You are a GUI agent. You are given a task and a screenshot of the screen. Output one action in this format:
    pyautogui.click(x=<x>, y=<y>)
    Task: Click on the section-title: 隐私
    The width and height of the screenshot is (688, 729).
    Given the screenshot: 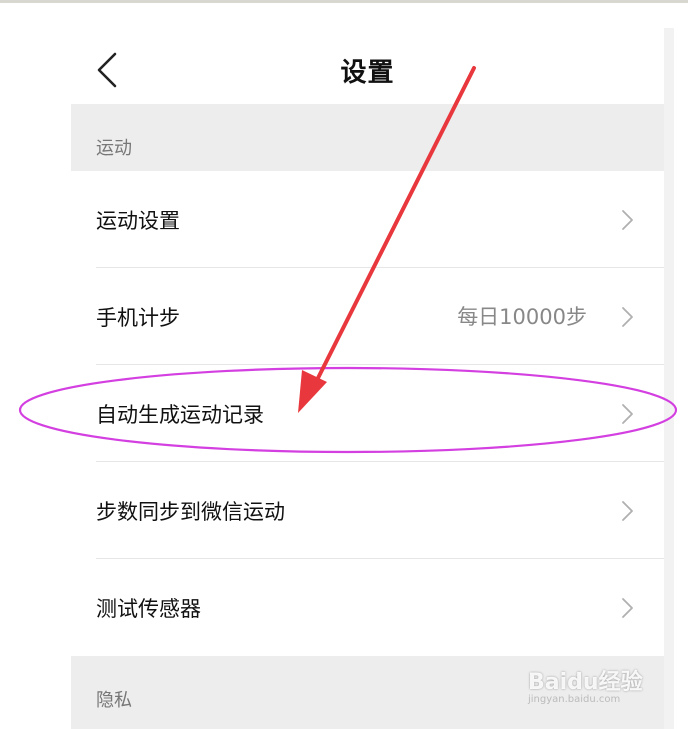 What is the action you would take?
    pyautogui.click(x=114, y=700)
    